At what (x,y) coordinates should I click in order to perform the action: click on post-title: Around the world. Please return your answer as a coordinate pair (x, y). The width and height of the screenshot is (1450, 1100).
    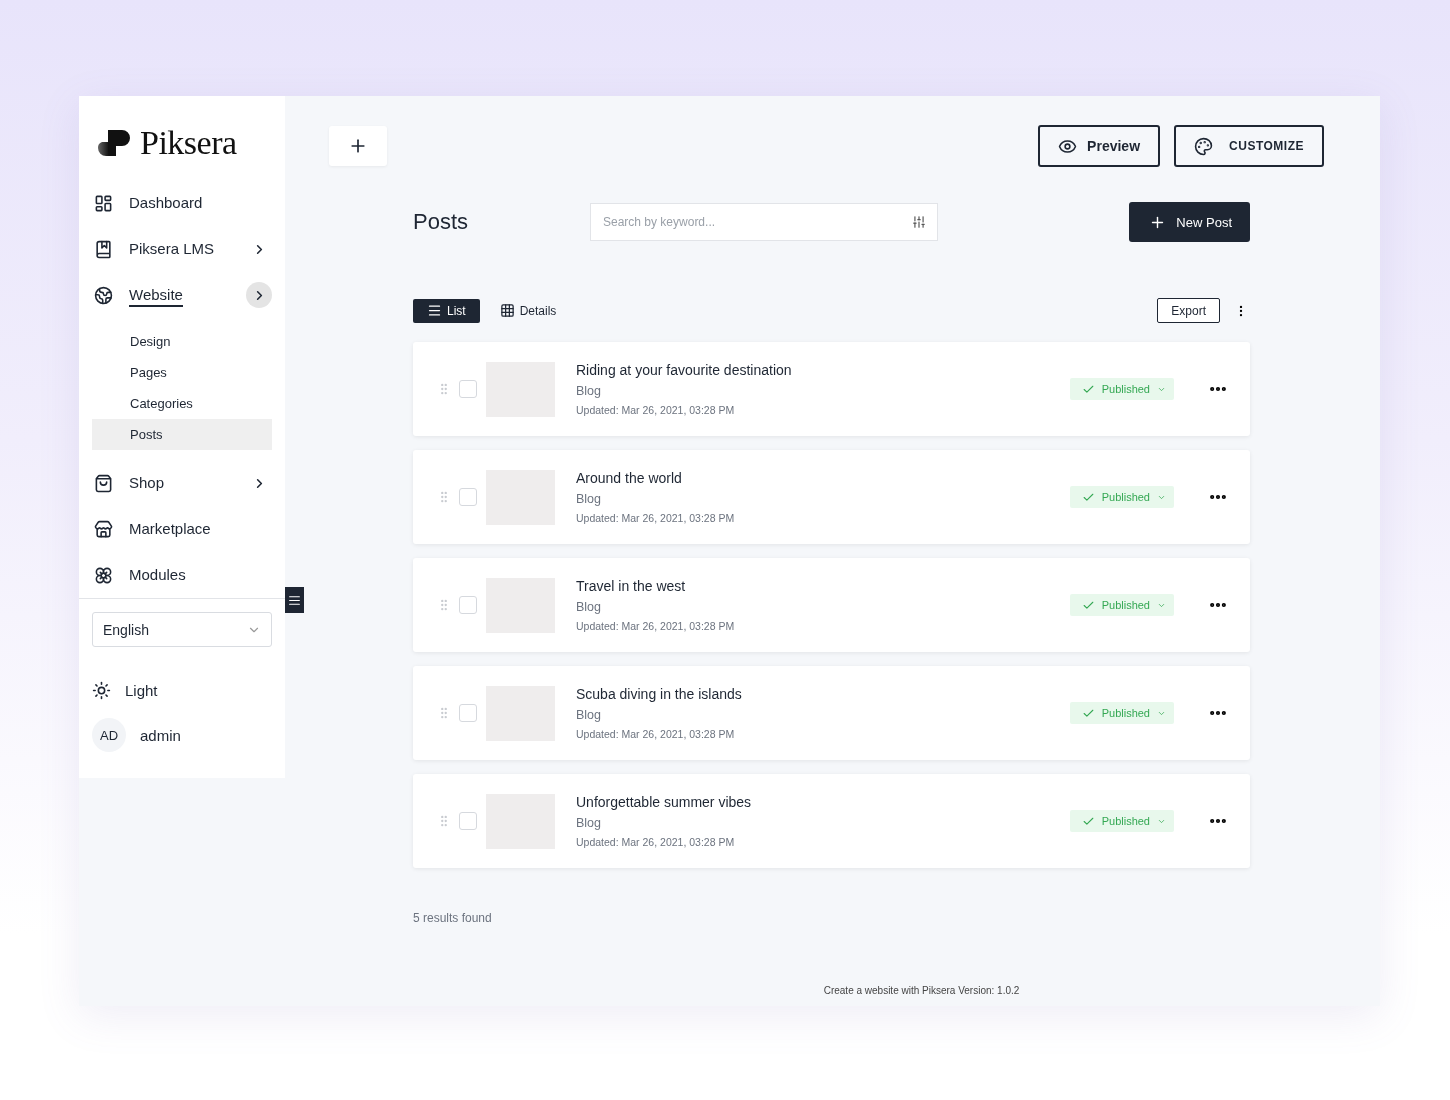
    Looking at the image, I should click on (629, 478).